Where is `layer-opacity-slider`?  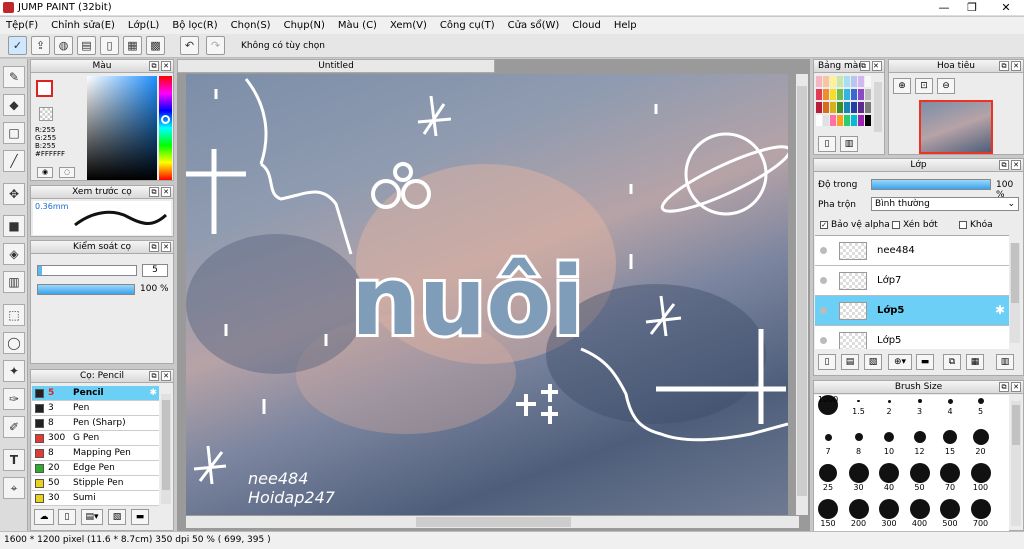
layer-opacity-slider is located at coordinates (931, 184).